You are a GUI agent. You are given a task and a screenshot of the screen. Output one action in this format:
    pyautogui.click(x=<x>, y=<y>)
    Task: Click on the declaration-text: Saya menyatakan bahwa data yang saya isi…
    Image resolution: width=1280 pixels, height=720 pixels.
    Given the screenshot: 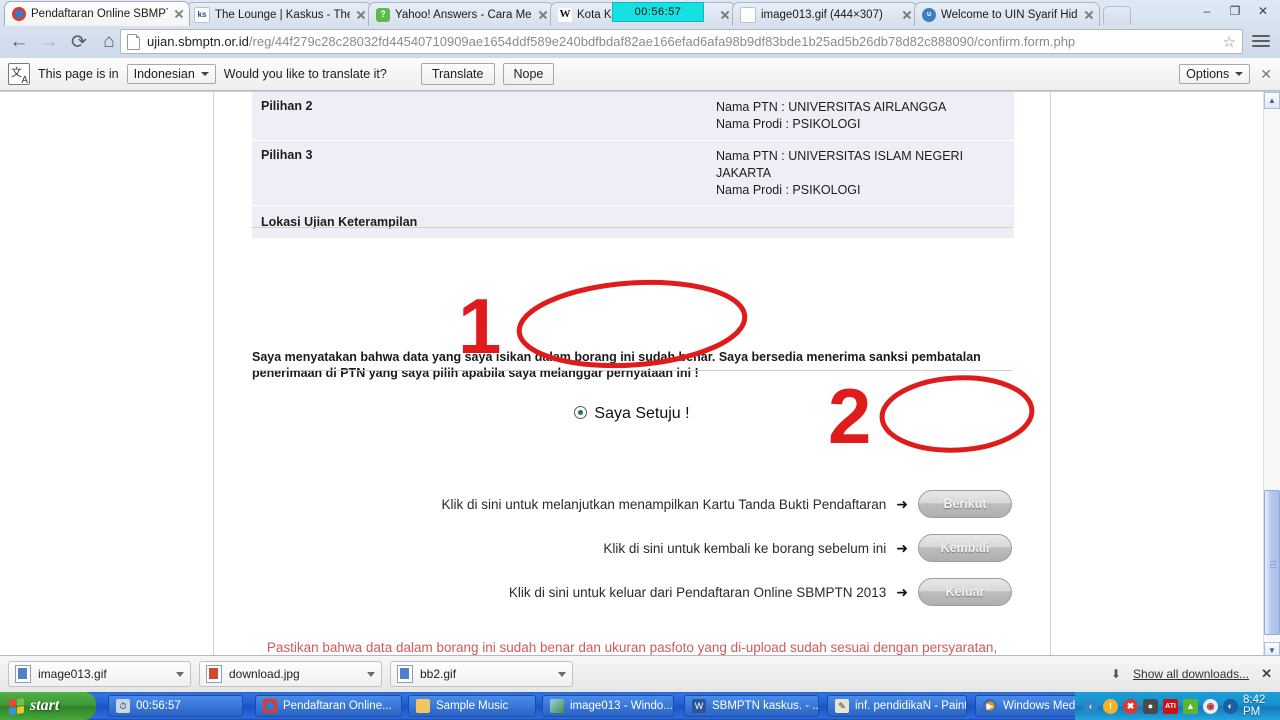 What is the action you would take?
    pyautogui.click(x=616, y=365)
    